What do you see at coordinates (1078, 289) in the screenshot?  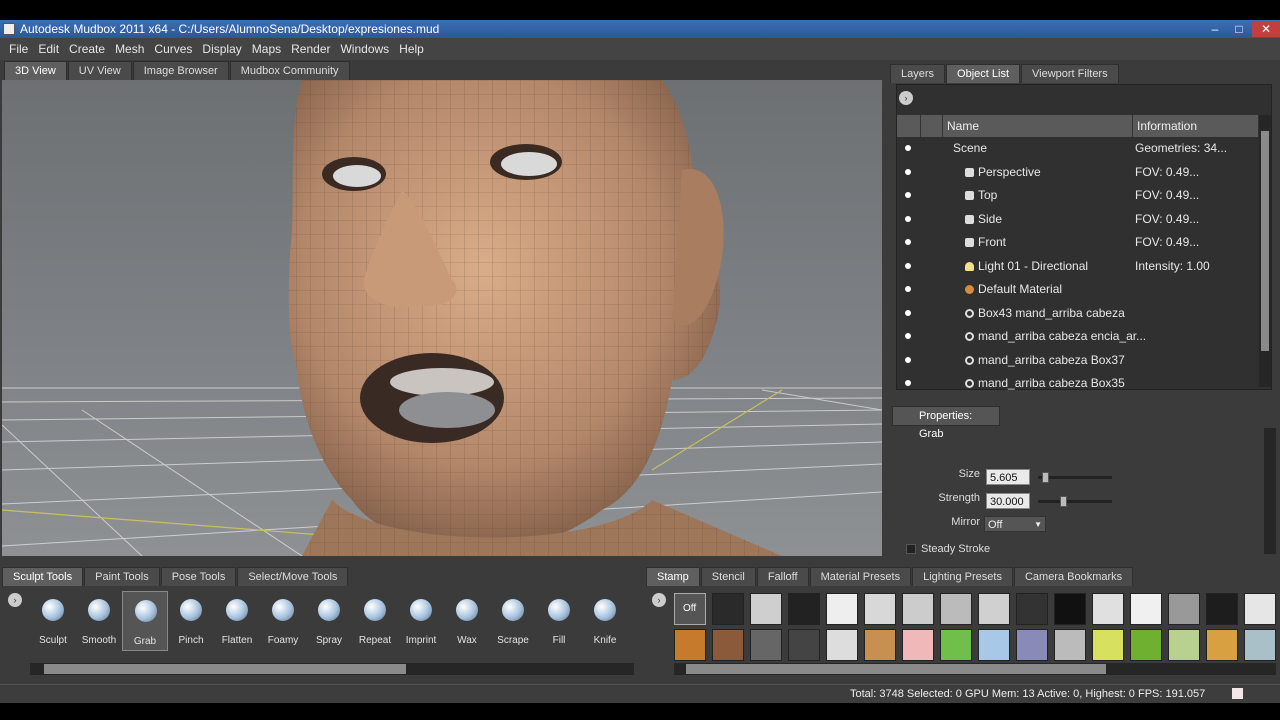 I see `object-list-row: Default Material` at bounding box center [1078, 289].